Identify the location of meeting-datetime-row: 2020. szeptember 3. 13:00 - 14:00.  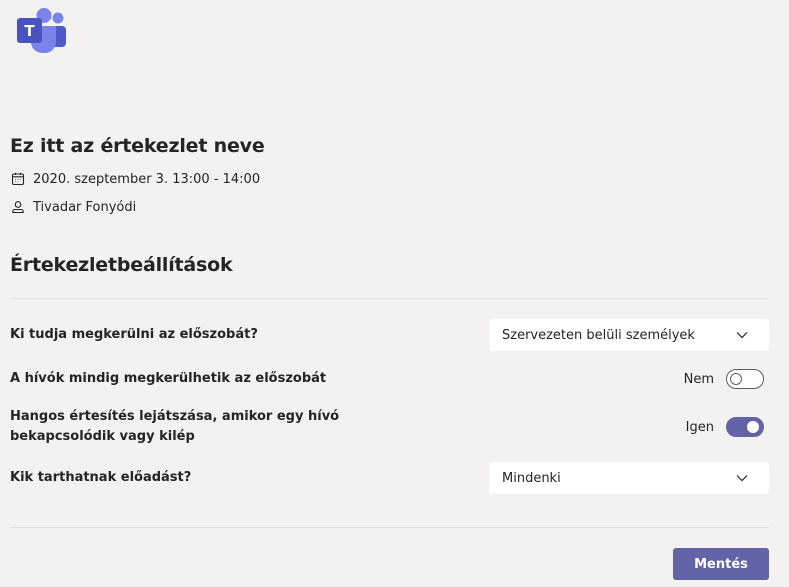
(135, 179).